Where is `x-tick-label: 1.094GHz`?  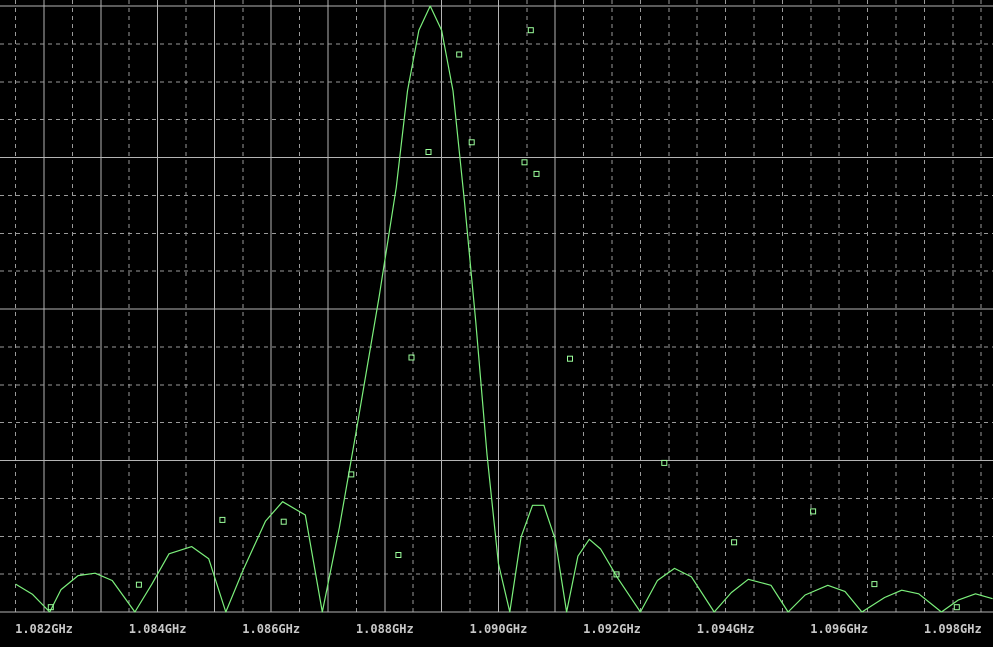 x-tick-label: 1.094GHz is located at coordinates (726, 629).